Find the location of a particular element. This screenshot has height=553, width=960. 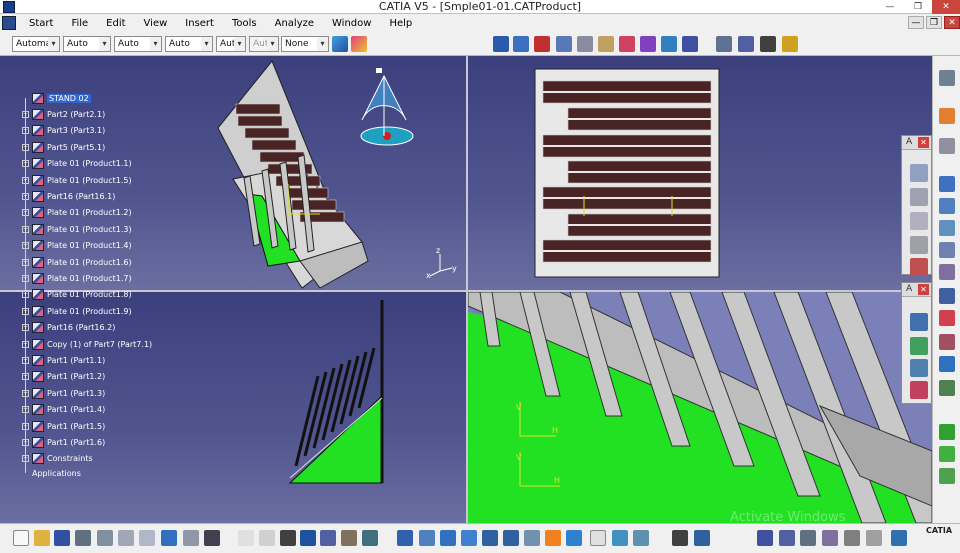

existing-component-icon is located at coordinates (947, 184).